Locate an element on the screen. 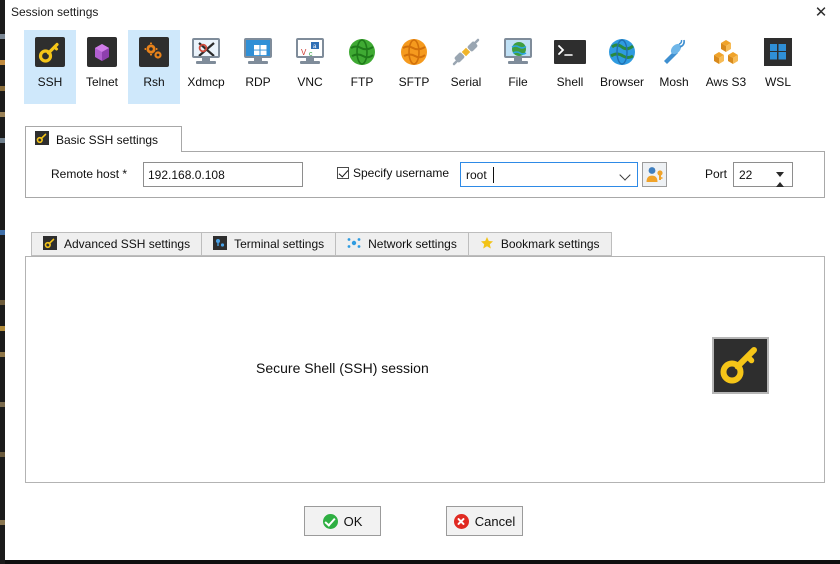 The width and height of the screenshot is (840, 564). tab-label: Terminal settings is located at coordinates (279, 244).